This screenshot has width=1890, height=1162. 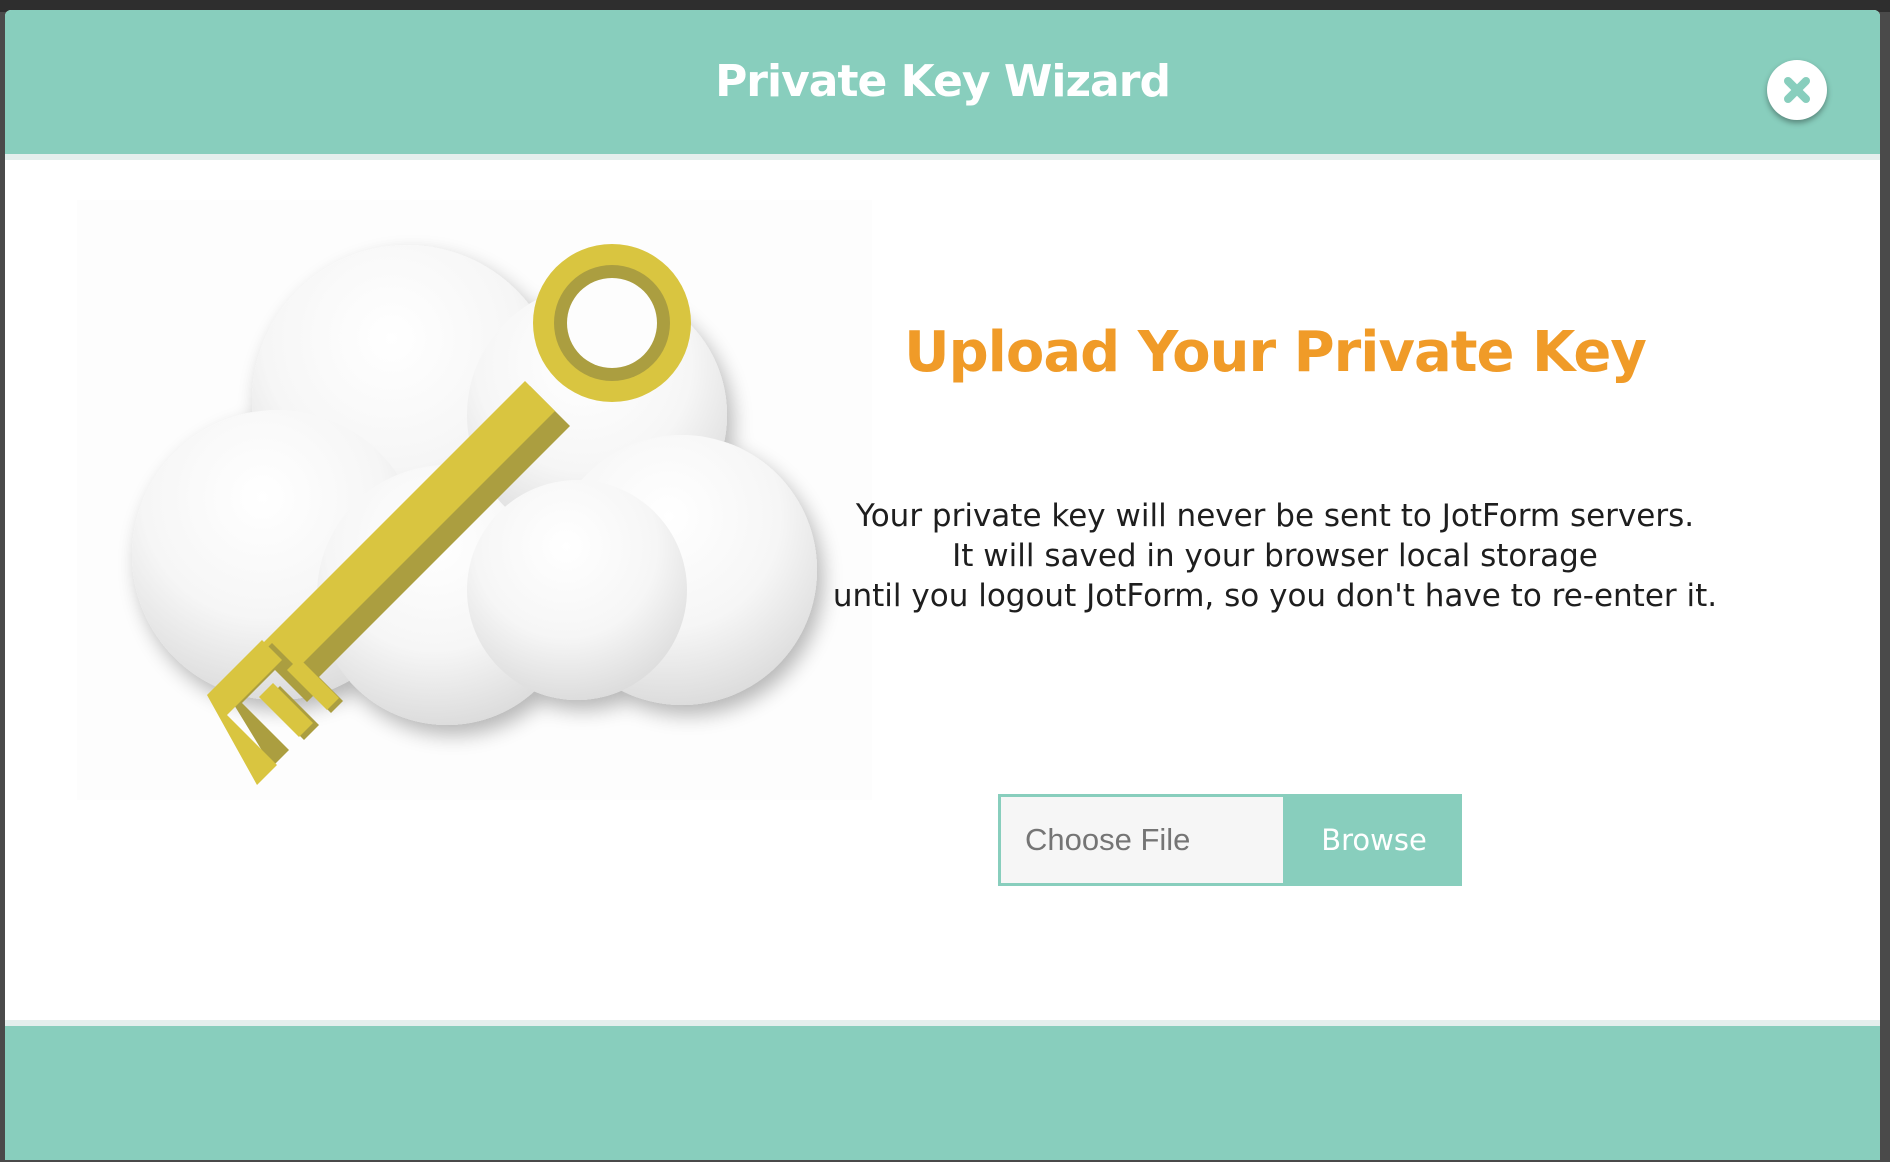 What do you see at coordinates (1142, 840) in the screenshot?
I see `choose-file-input` at bounding box center [1142, 840].